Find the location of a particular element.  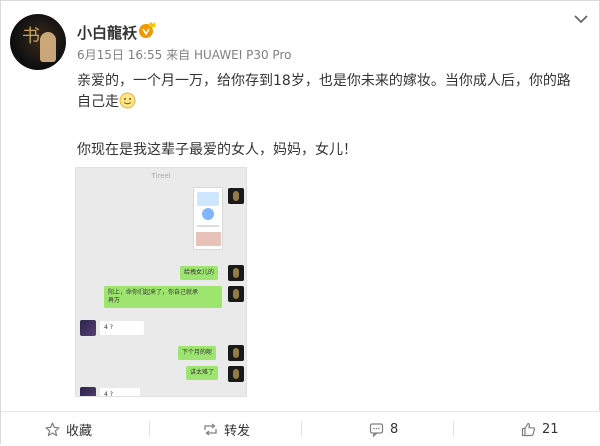

comment-count: 8 is located at coordinates (394, 429).